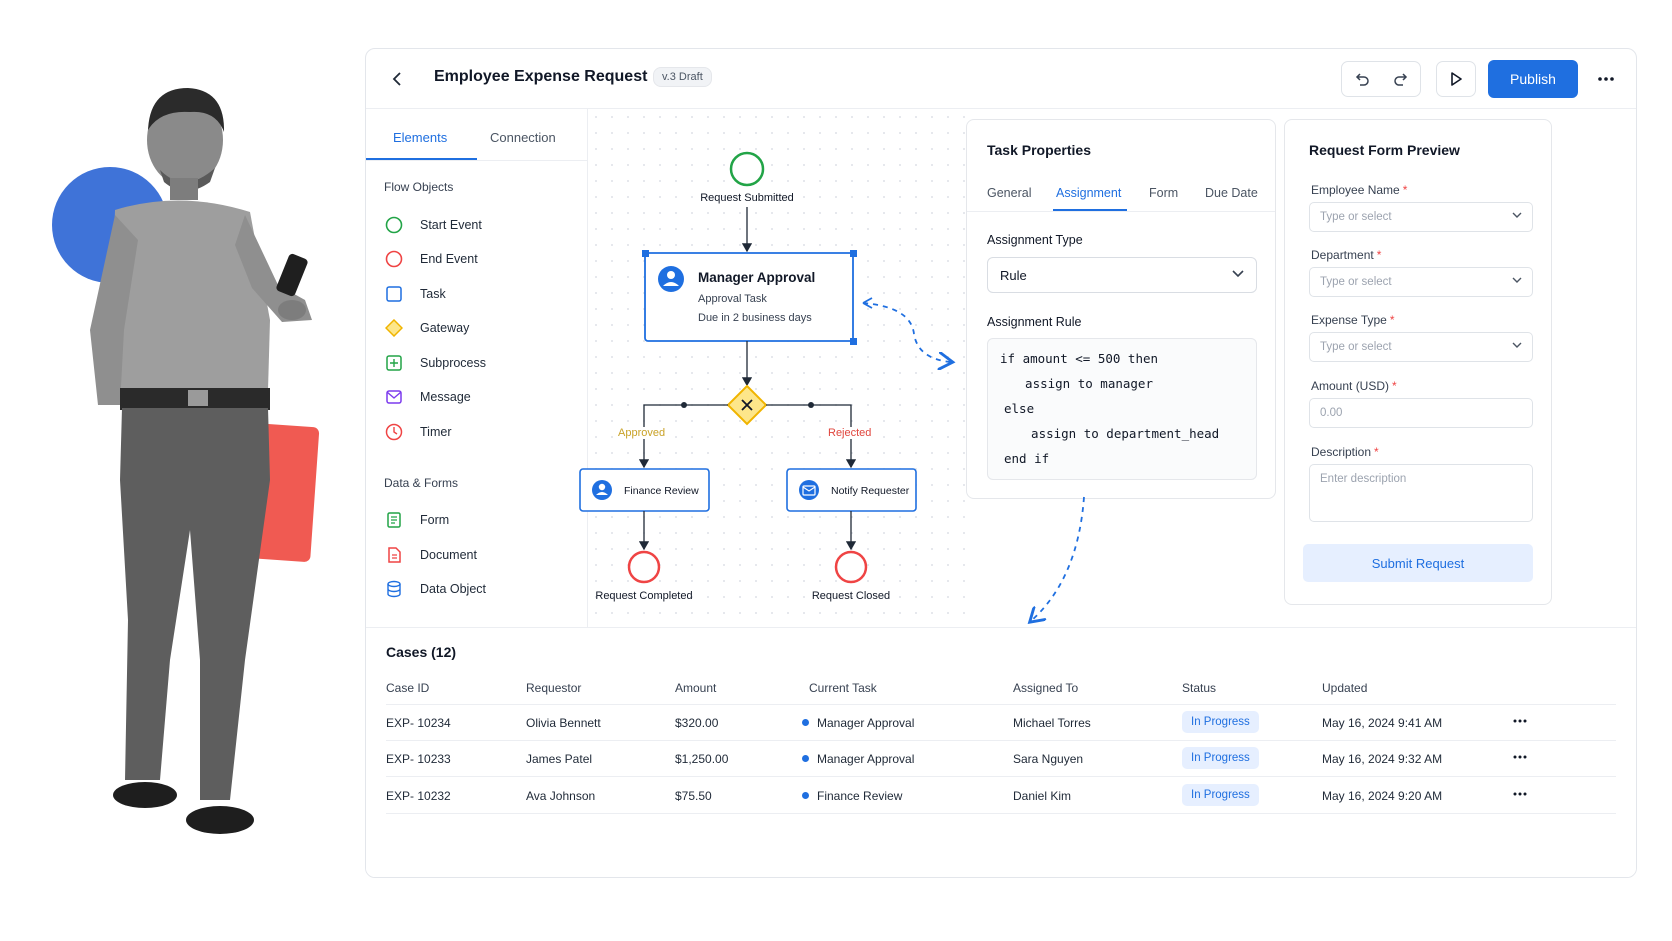 The image size is (1672, 941). I want to click on tab-form: Form, so click(1163, 193).